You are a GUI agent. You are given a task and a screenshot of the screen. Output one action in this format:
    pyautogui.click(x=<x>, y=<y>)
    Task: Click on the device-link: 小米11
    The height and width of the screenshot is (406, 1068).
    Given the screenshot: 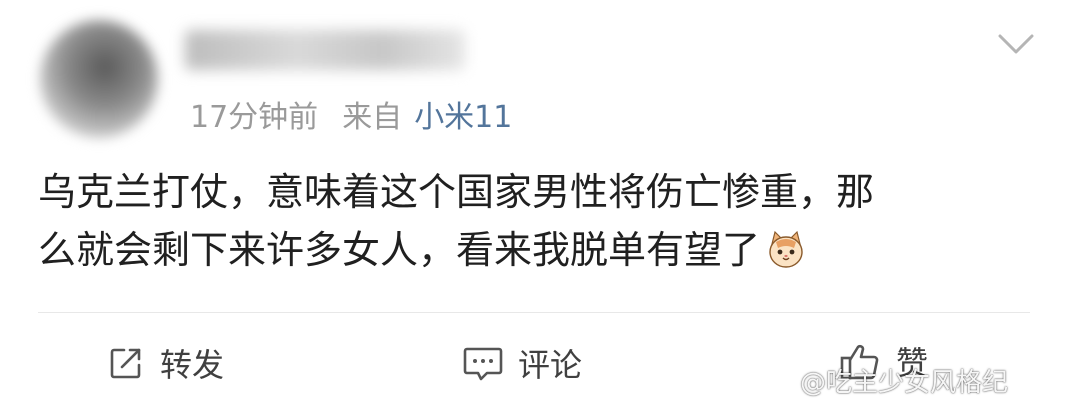 What is the action you would take?
    pyautogui.click(x=463, y=114)
    